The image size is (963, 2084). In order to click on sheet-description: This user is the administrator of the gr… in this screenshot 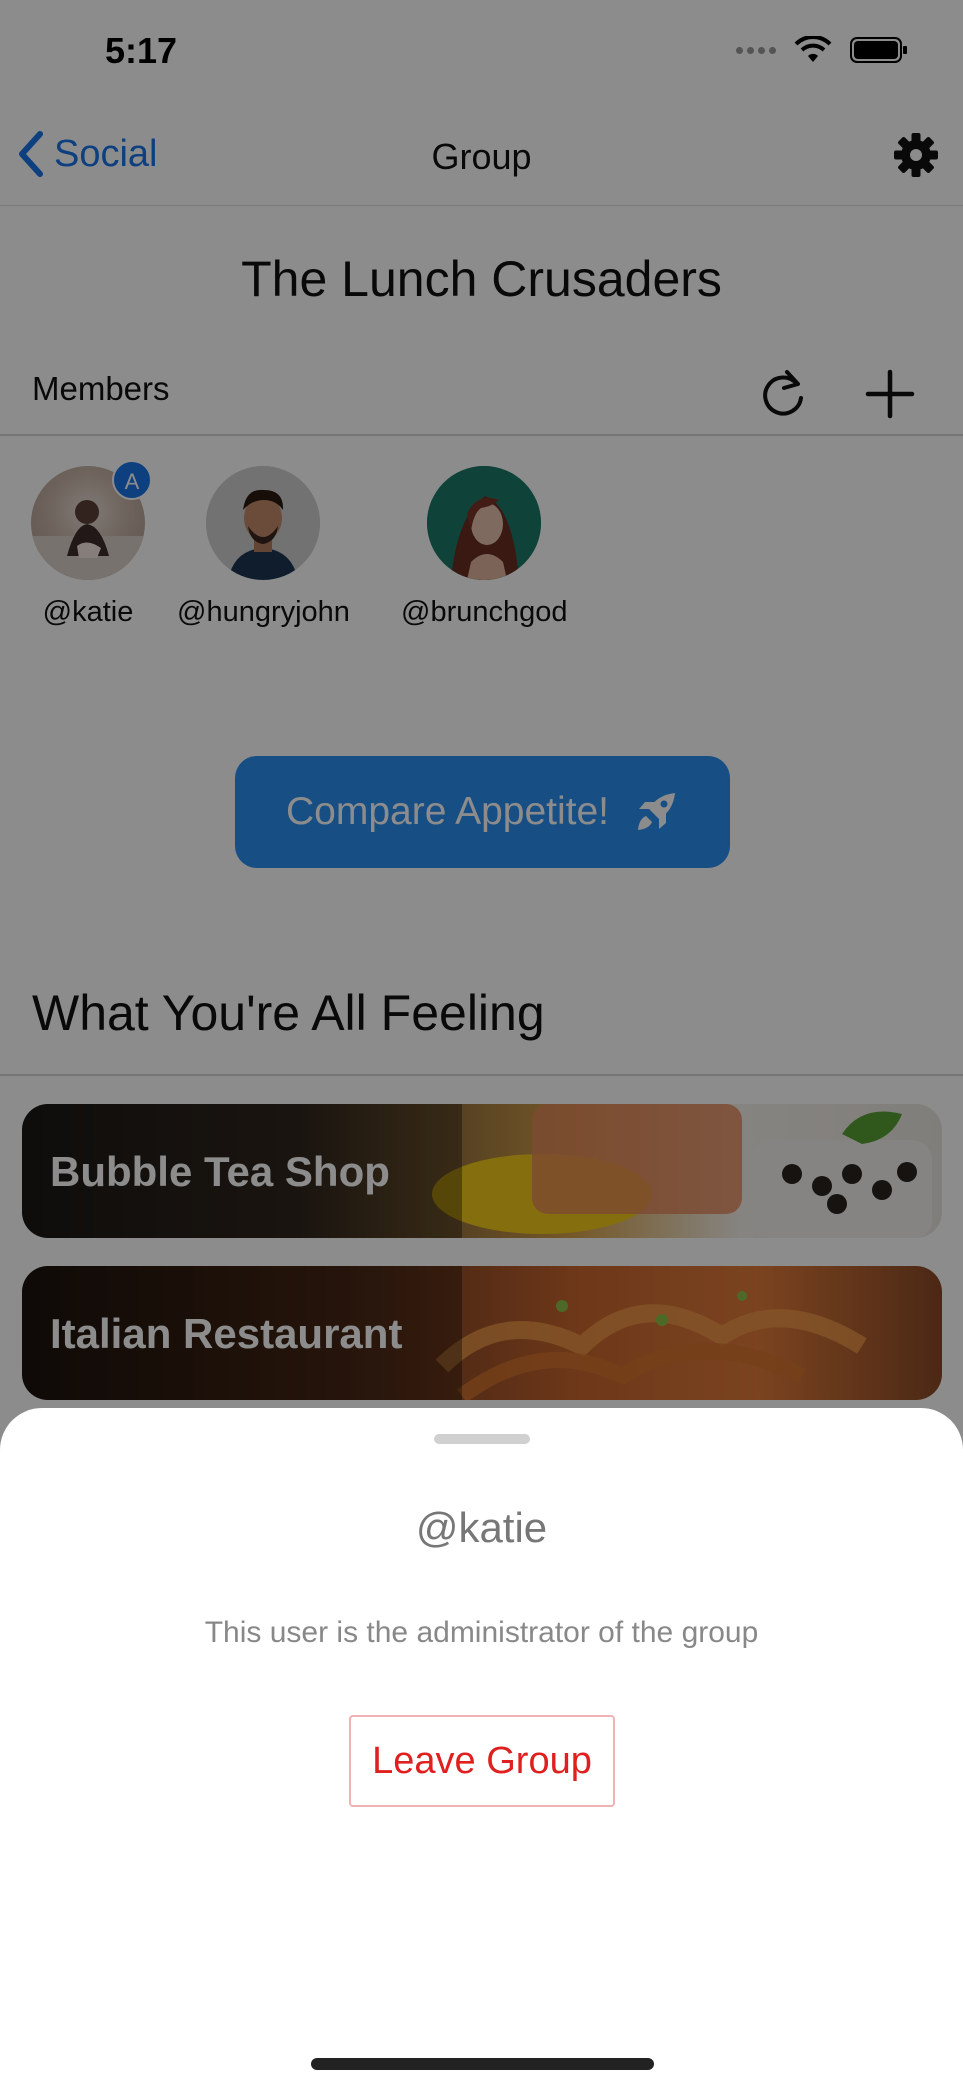, I will do `click(481, 1632)`.